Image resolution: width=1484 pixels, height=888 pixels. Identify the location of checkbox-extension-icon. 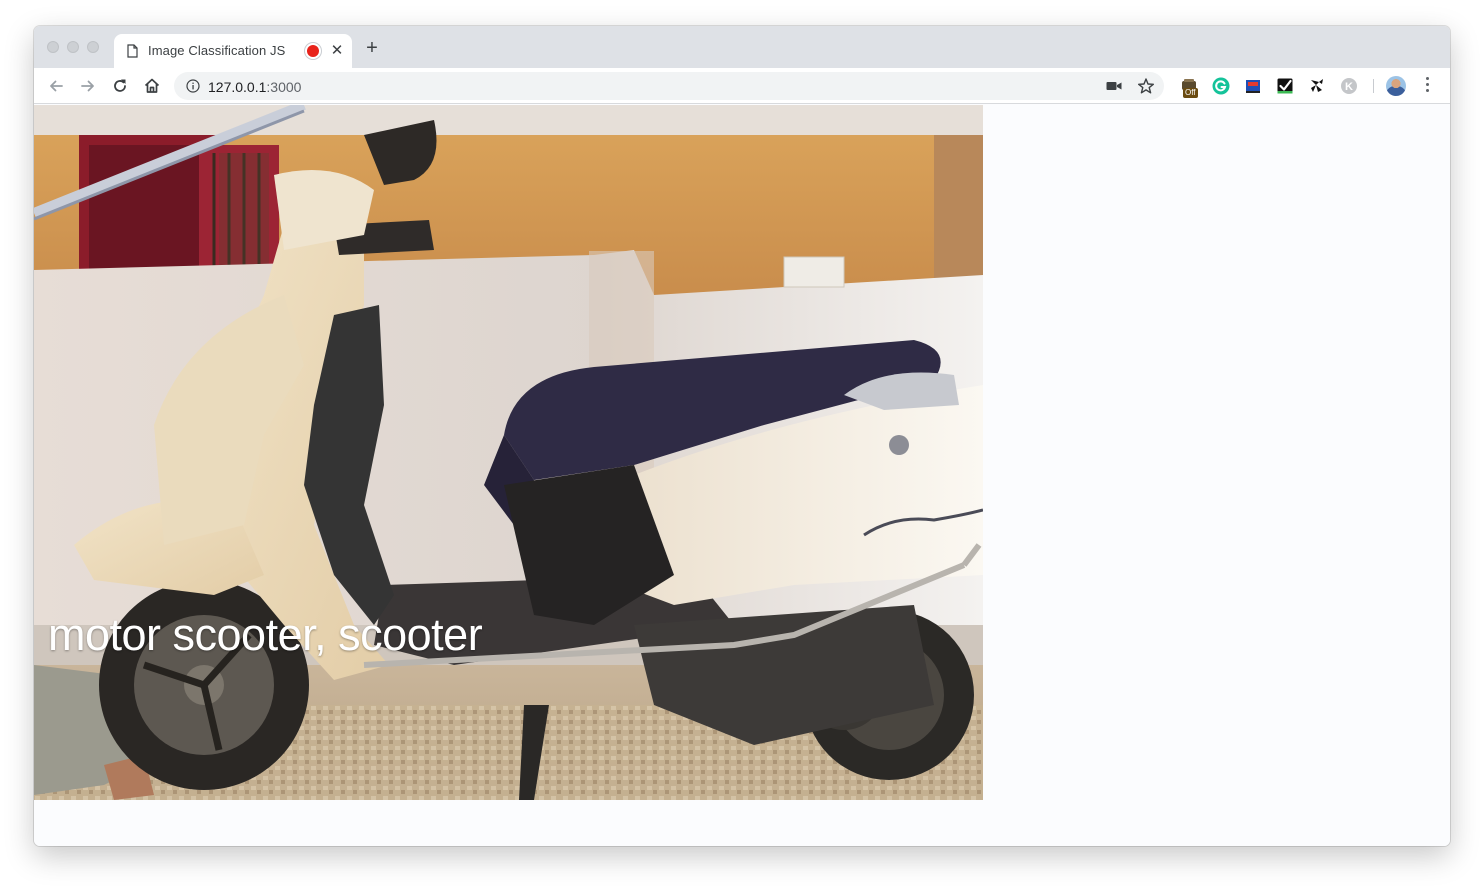
(1285, 86).